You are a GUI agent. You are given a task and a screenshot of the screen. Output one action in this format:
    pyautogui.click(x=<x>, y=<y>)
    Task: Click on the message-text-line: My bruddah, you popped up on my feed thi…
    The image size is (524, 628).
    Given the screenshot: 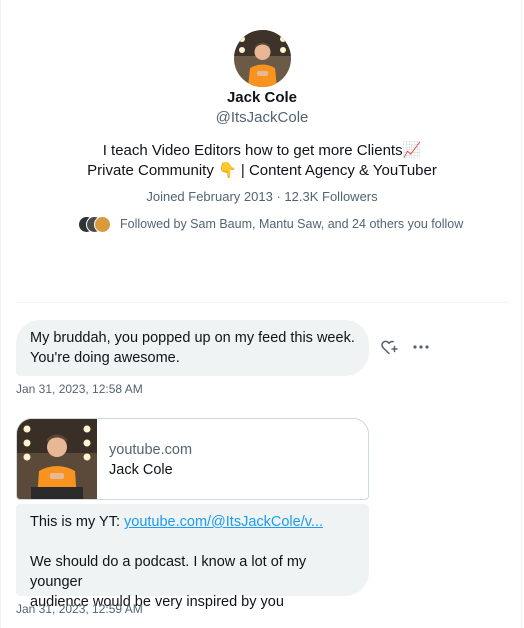 What is the action you would take?
    pyautogui.click(x=192, y=338)
    